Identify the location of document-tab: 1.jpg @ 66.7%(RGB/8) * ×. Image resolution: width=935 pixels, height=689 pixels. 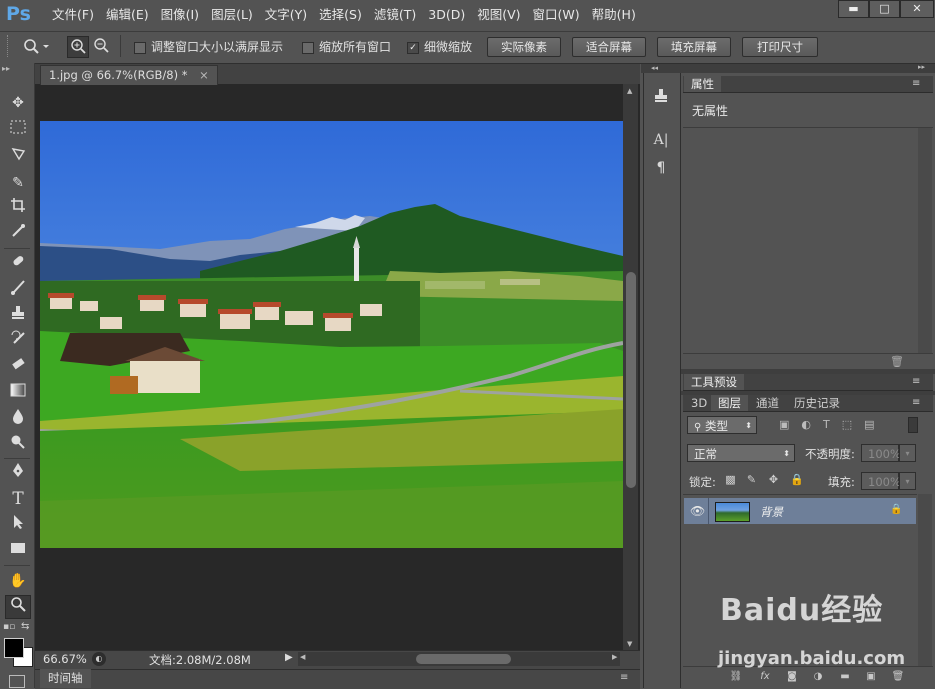
(129, 75).